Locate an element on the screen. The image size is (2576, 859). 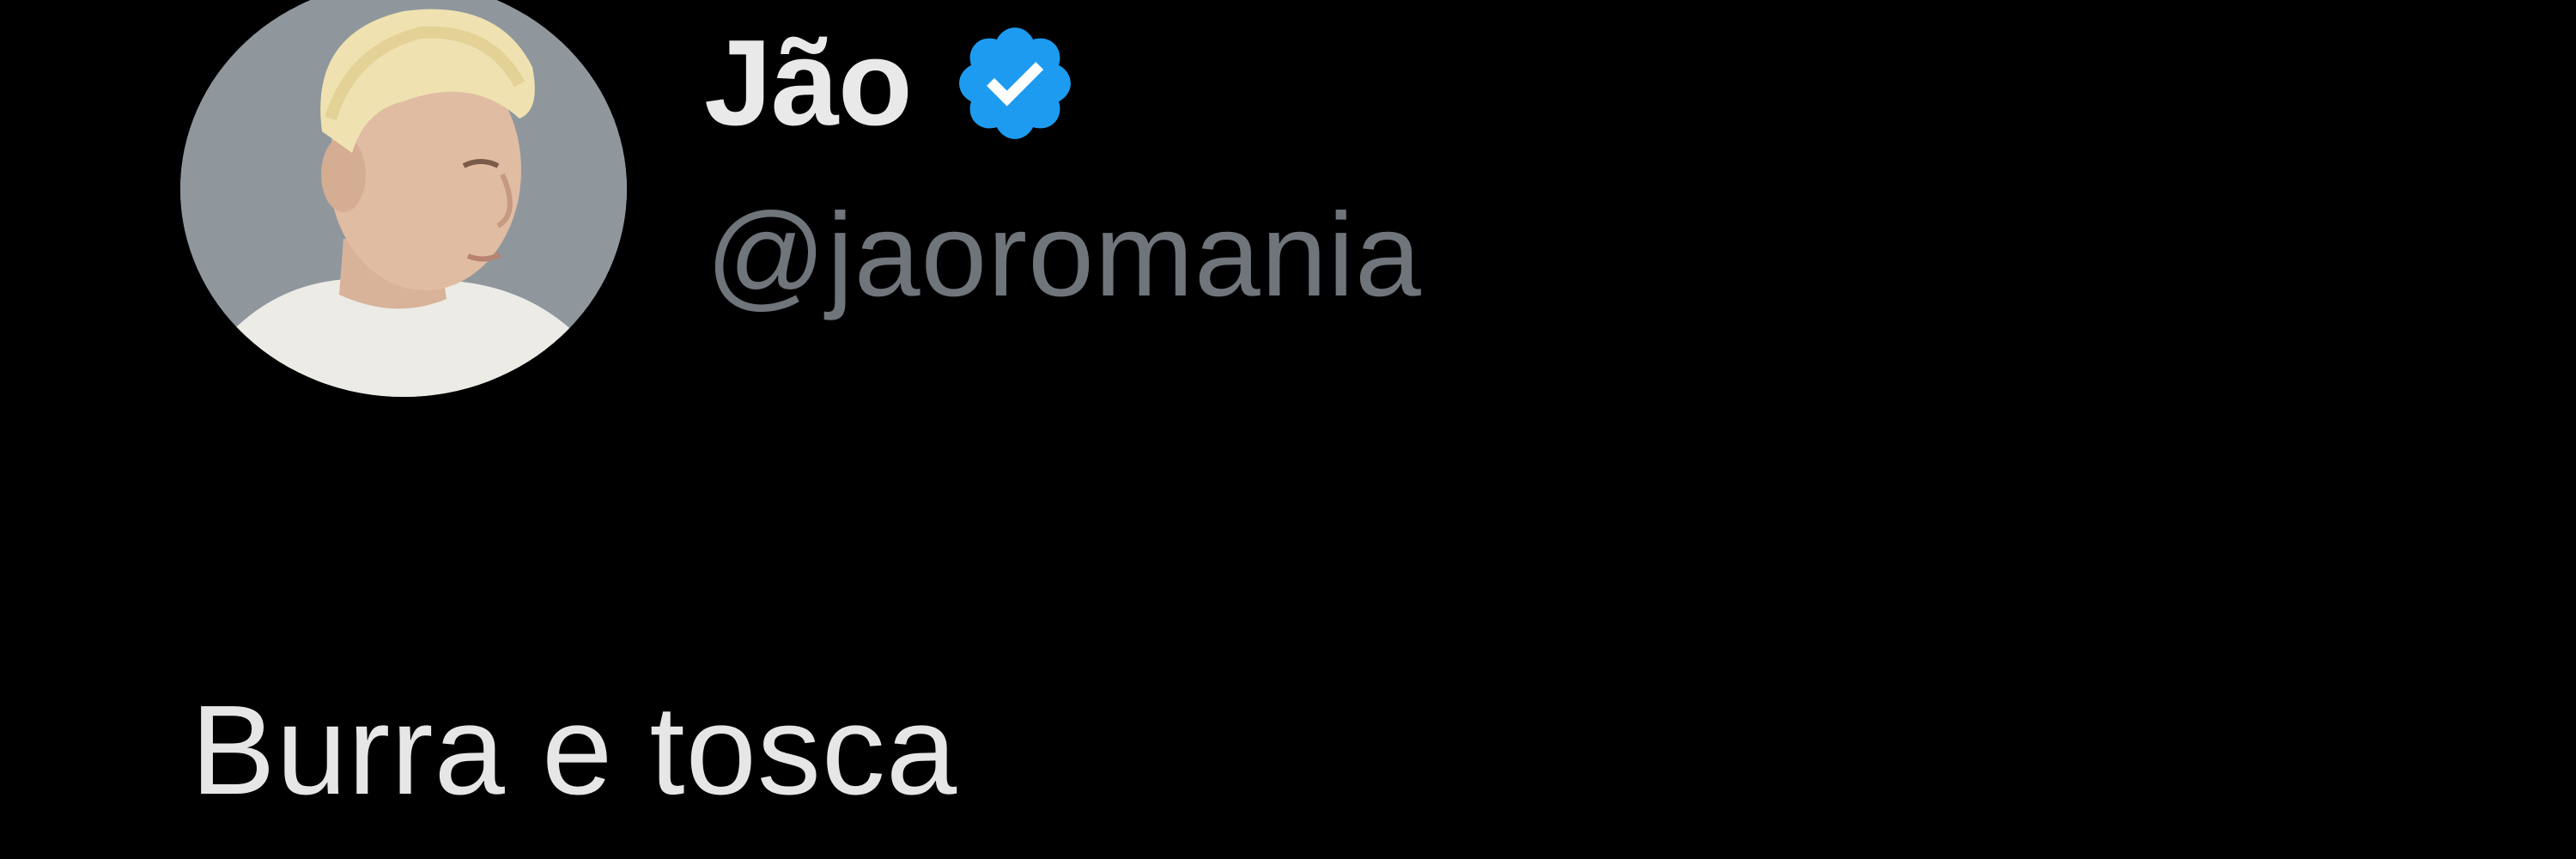
display-name: Jão is located at coordinates (808, 83).